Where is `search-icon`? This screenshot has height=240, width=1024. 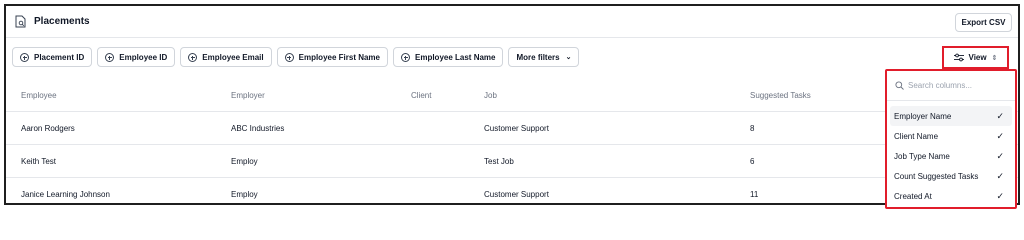
search-icon is located at coordinates (899, 85).